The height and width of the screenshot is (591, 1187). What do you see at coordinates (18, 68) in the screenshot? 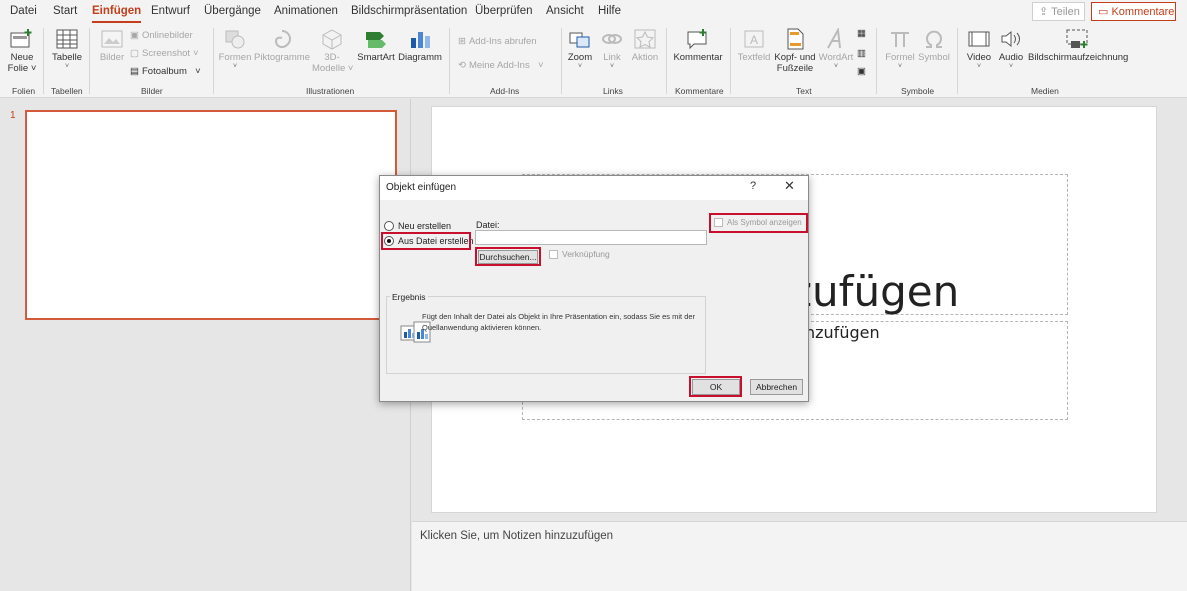
I see `new-slide-label-2: Folie` at bounding box center [18, 68].